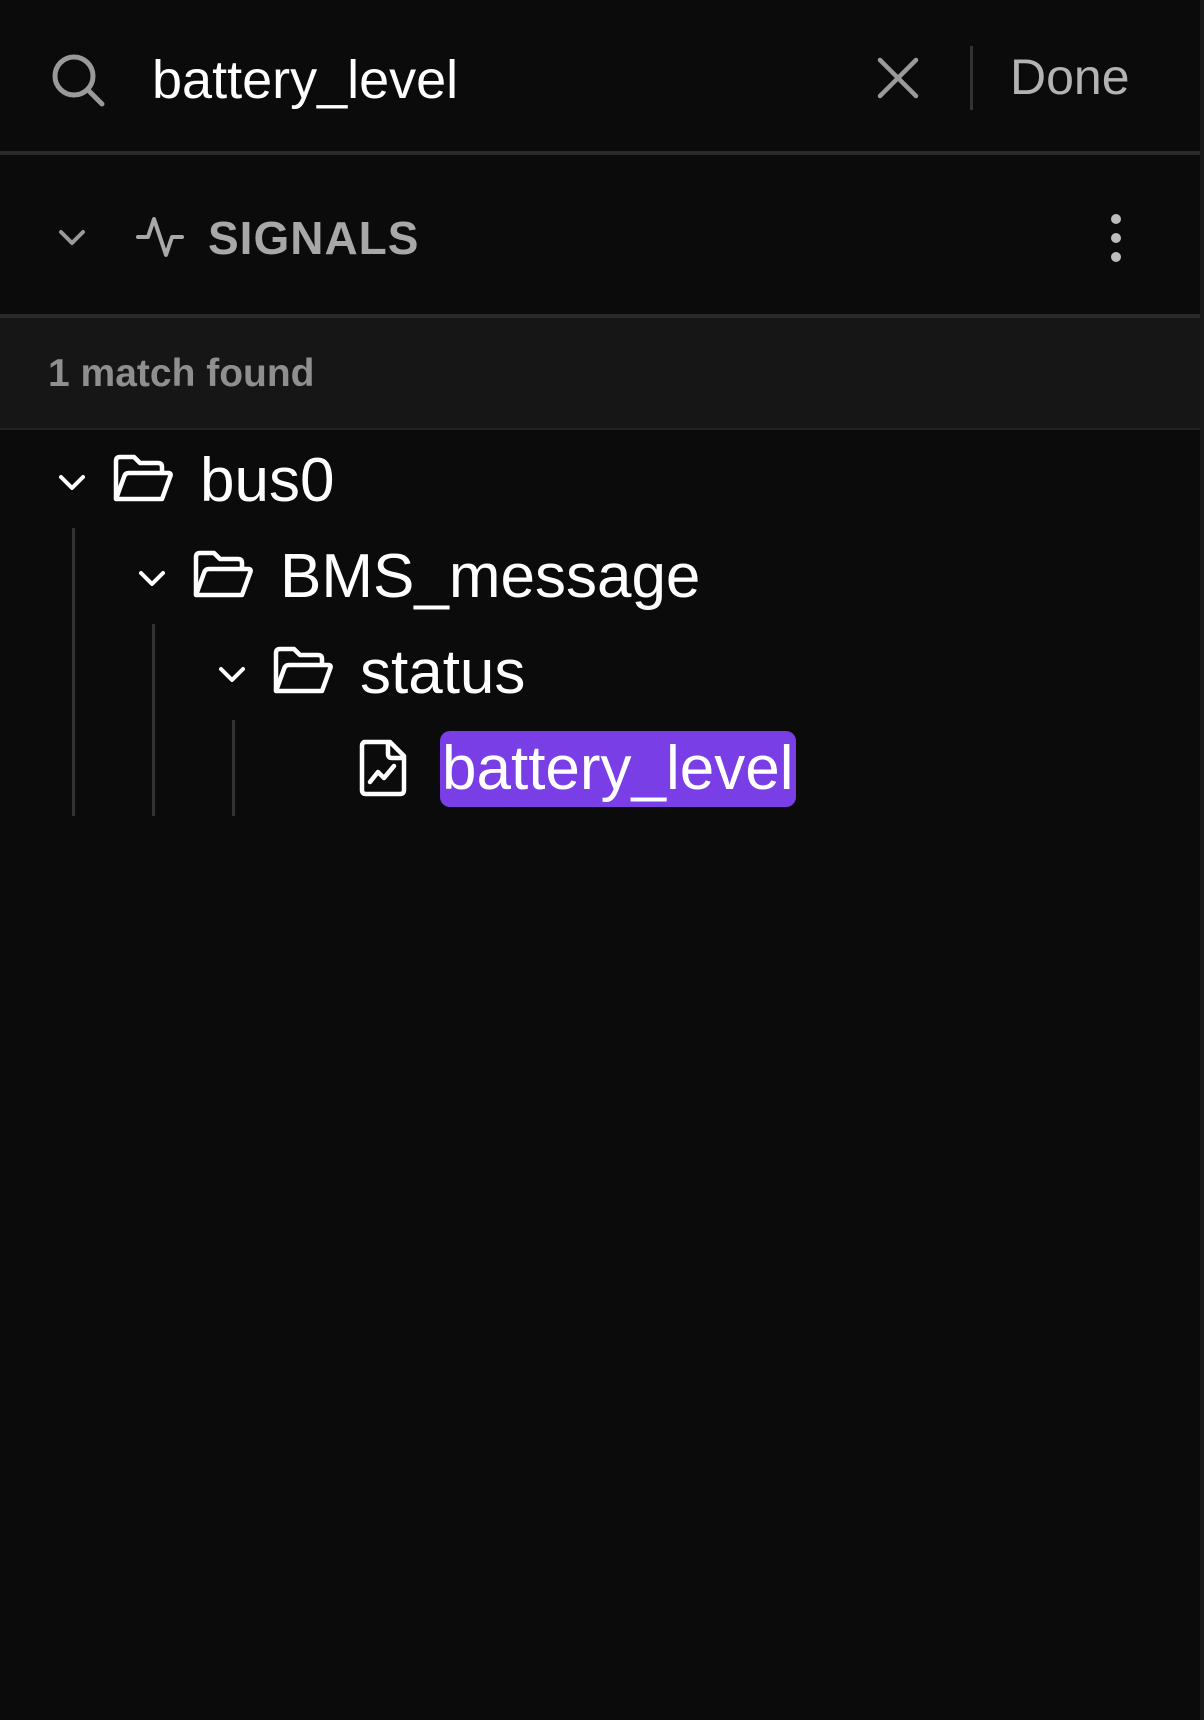 The width and height of the screenshot is (1204, 1720). Describe the element at coordinates (502, 80) in the screenshot. I see `search-input` at that location.